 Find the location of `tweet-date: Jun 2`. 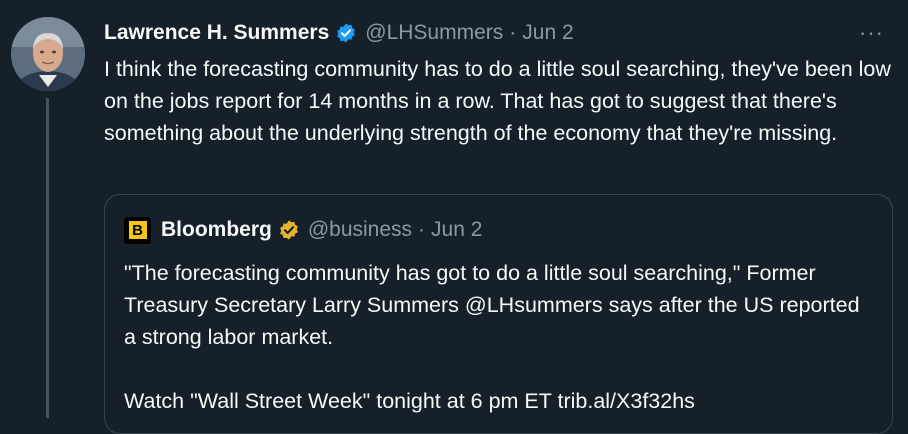

tweet-date: Jun 2 is located at coordinates (547, 33).